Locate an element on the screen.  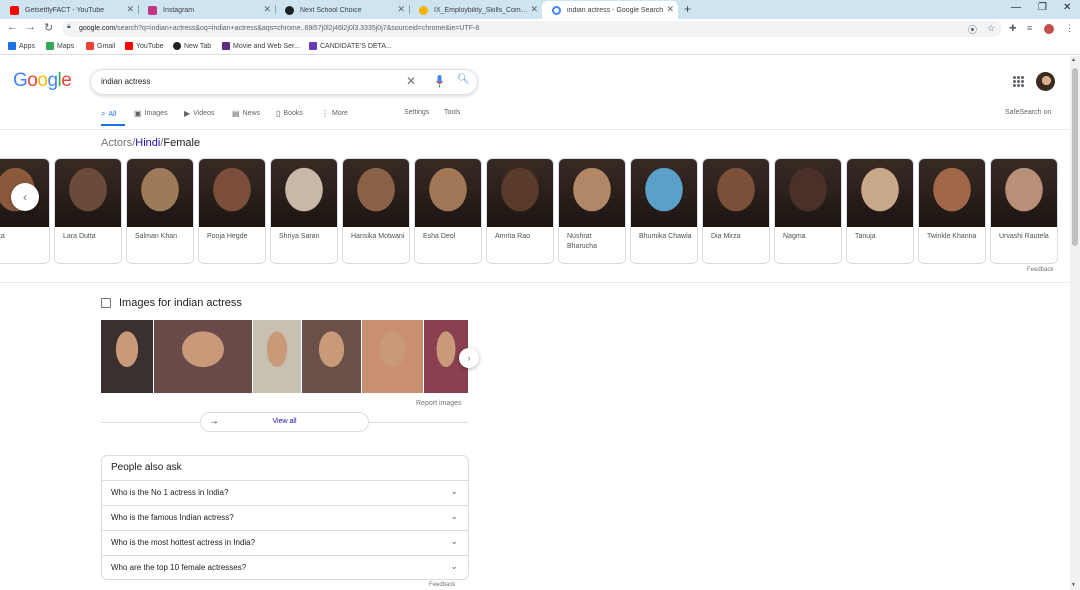
browser-tab: IX_Employbility_Skills_Combined_ ✕ is located at coordinates (475, 10).